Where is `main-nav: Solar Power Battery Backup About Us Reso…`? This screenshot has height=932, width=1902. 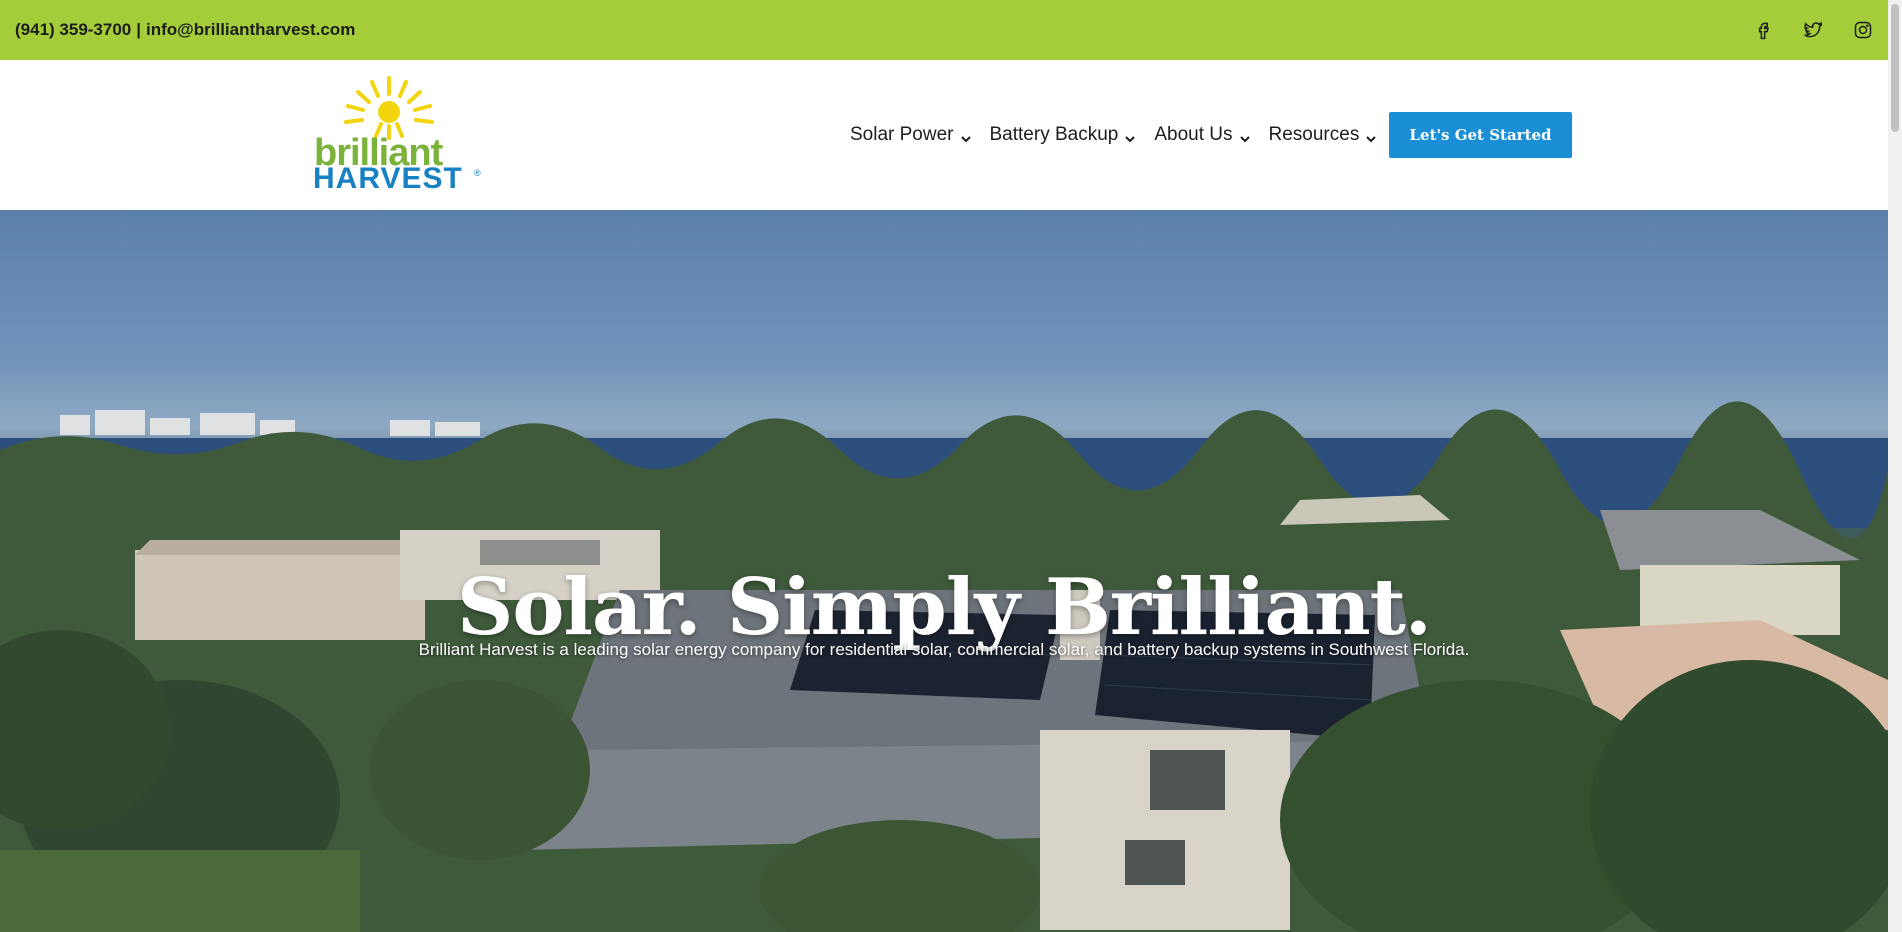 main-nav: Solar Power Battery Backup About Us Reso… is located at coordinates (1113, 135).